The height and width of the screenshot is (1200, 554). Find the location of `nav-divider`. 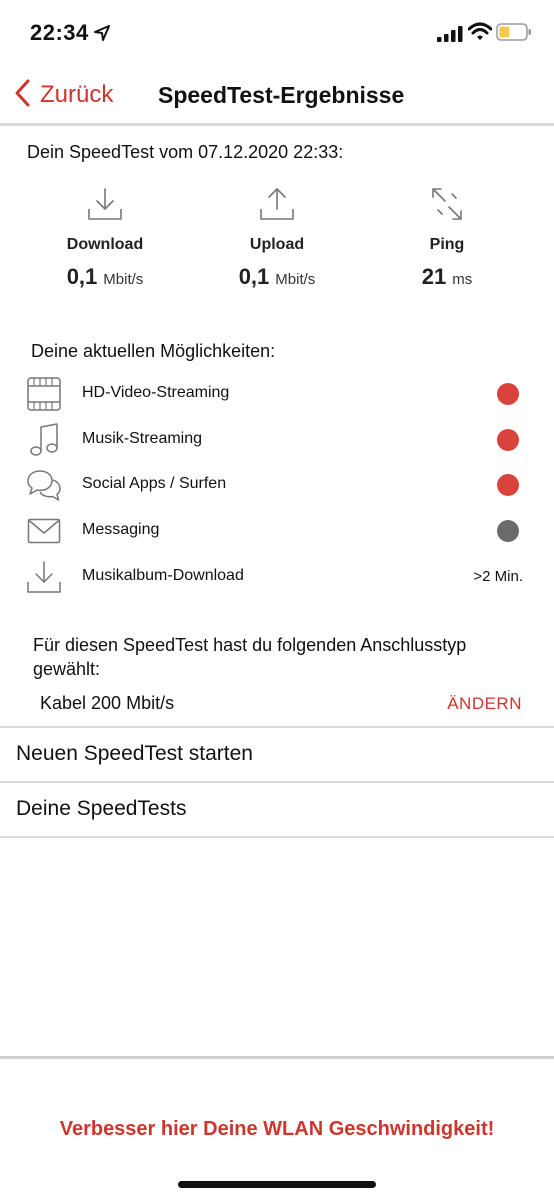

nav-divider is located at coordinates (277, 124).